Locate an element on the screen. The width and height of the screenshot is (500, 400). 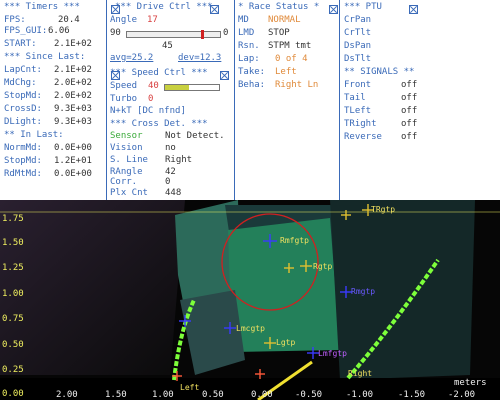
normmd-value: 0.0E+00 is located at coordinates (73, 148).